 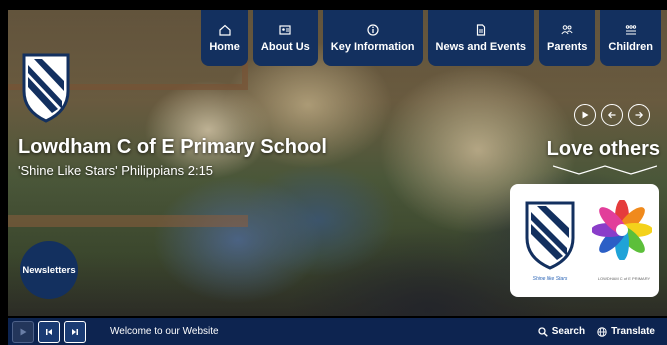 I want to click on nav-key-information: Key Information, so click(x=372, y=38).